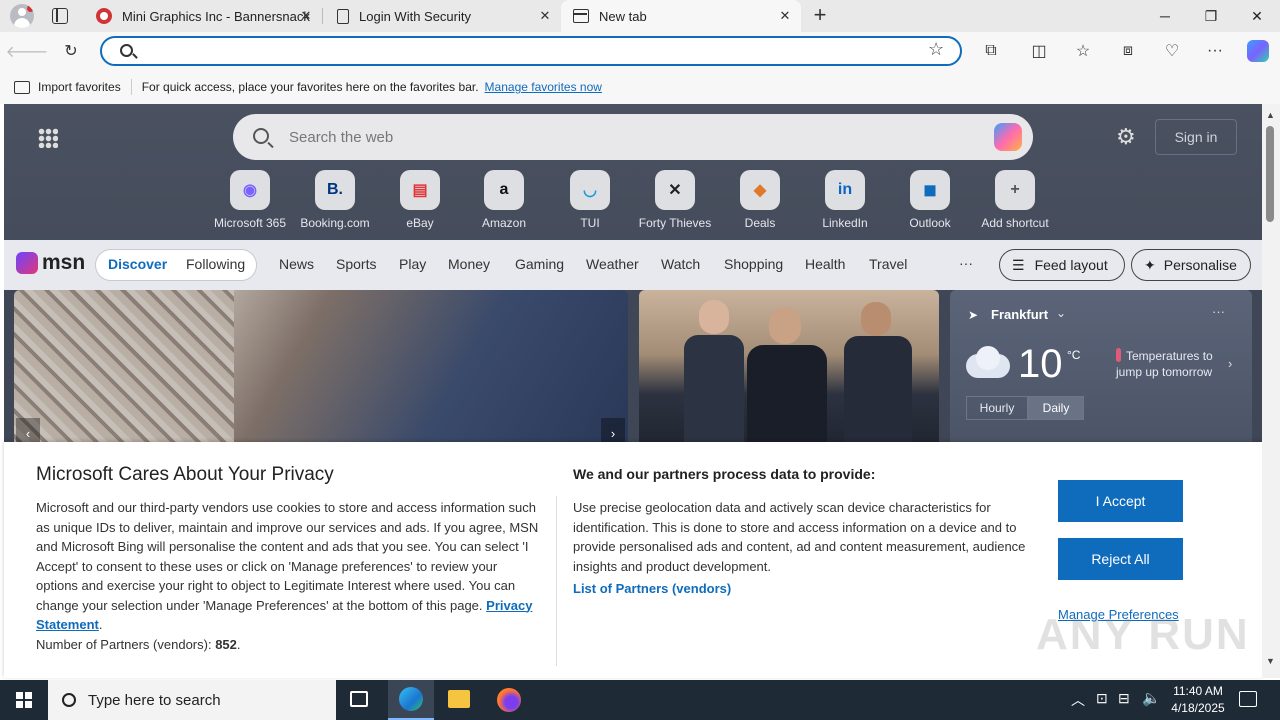  I want to click on browser-essentials-icon: ♡, so click(1172, 51).